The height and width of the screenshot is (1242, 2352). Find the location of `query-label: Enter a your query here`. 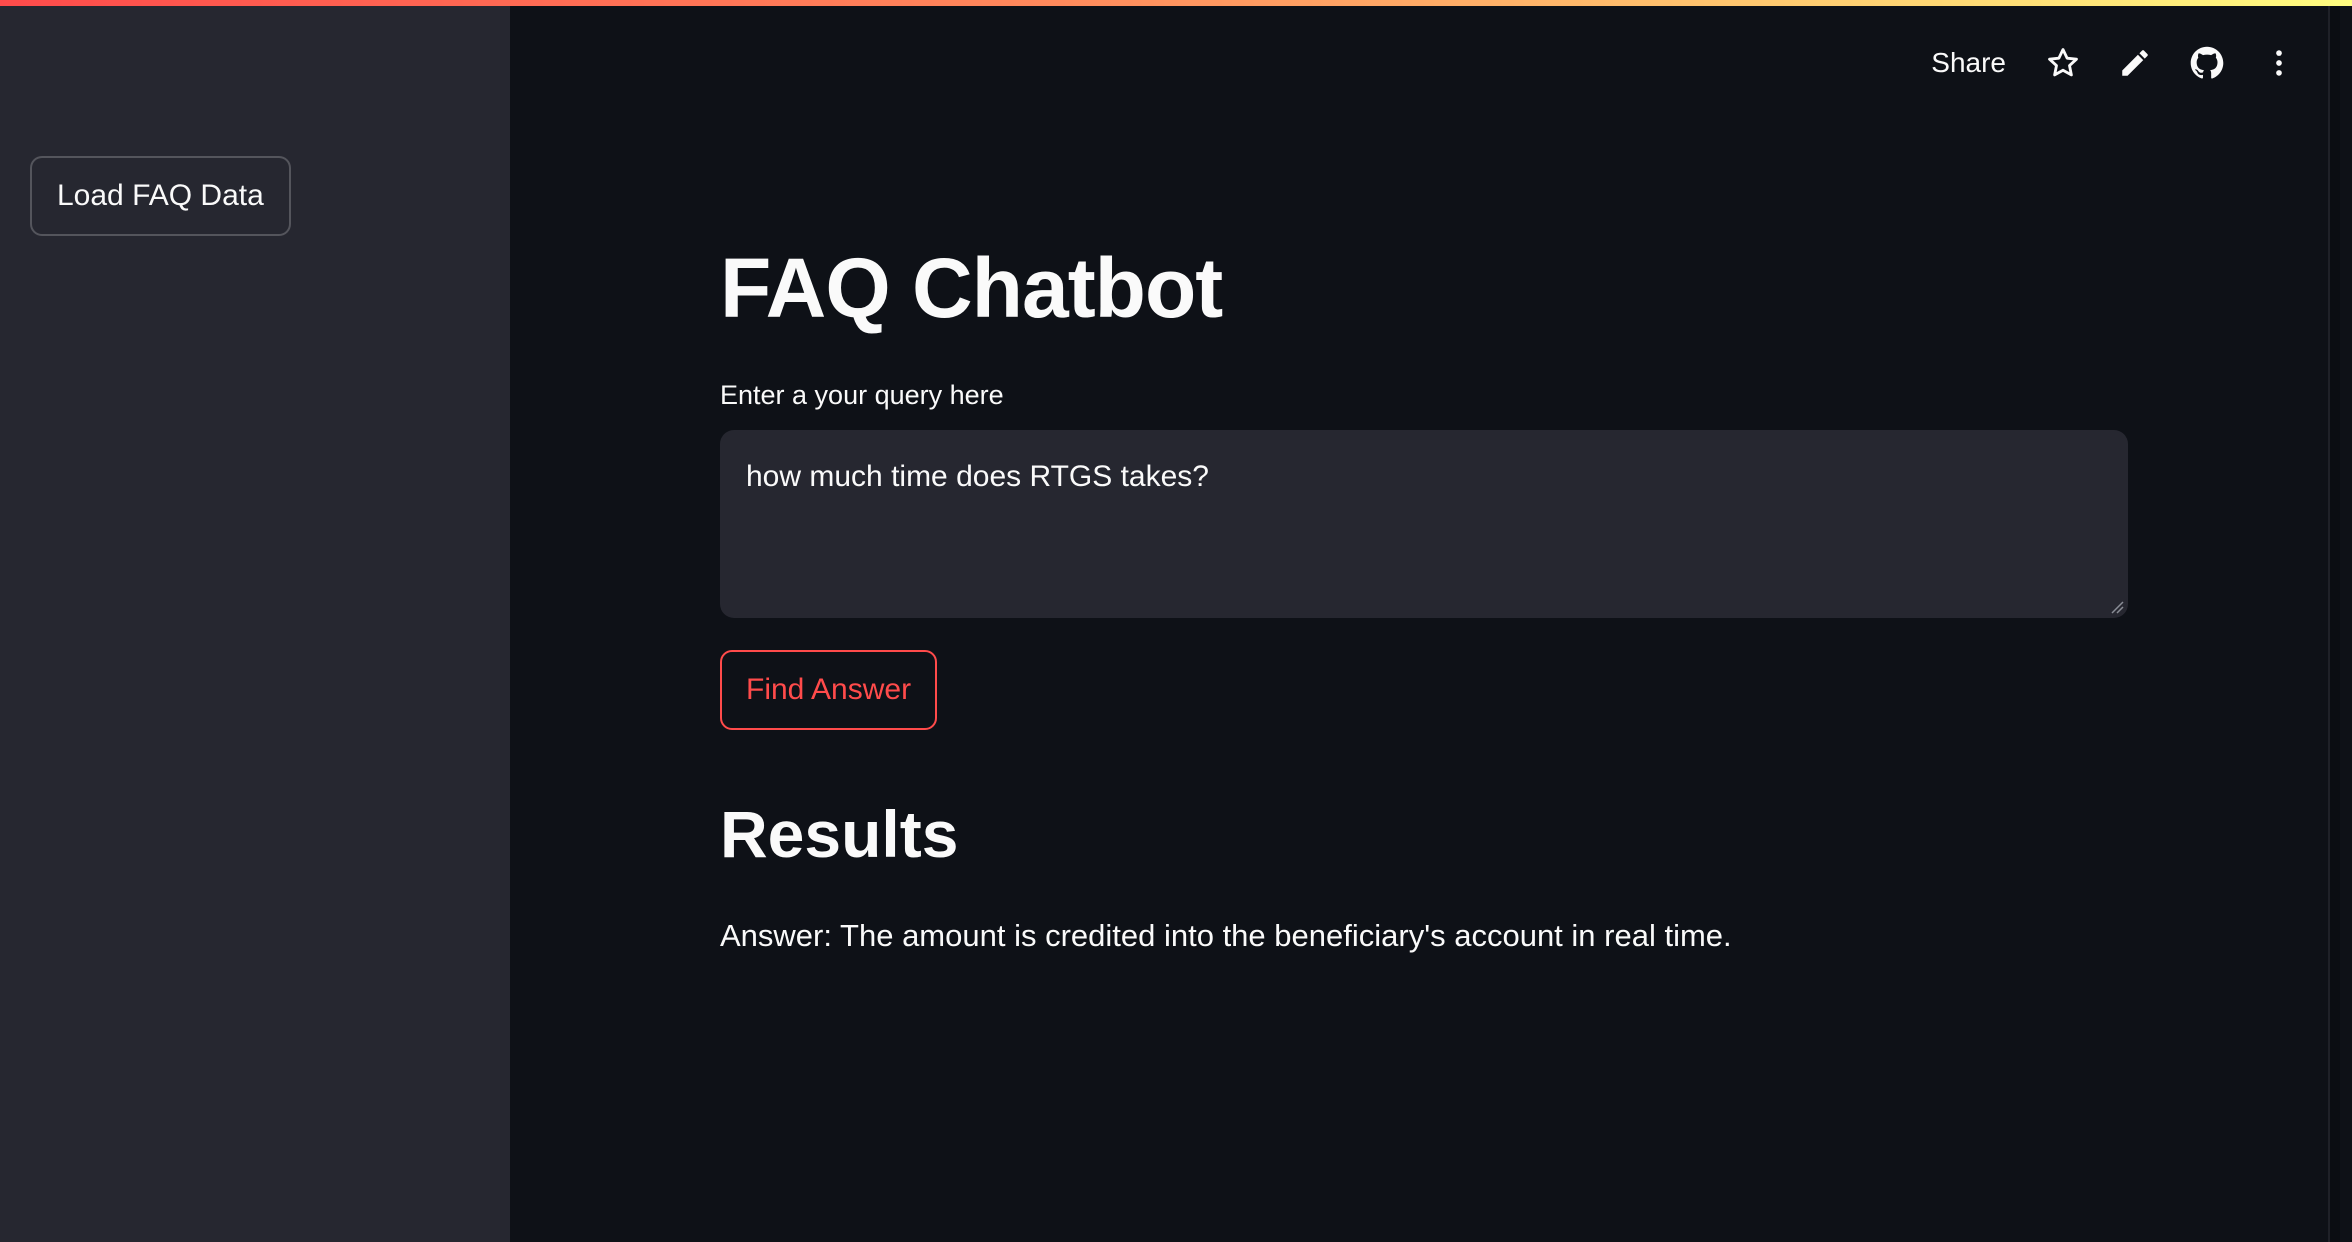

query-label: Enter a your query here is located at coordinates (862, 395).